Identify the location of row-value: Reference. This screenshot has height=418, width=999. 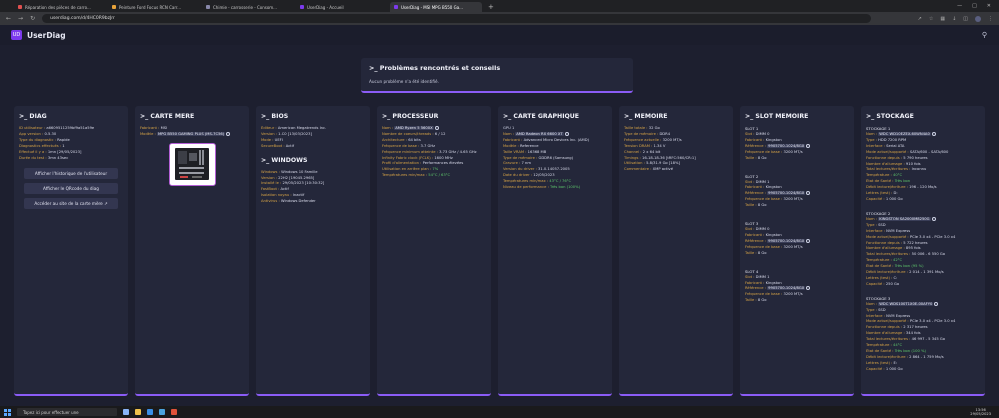
(529, 145).